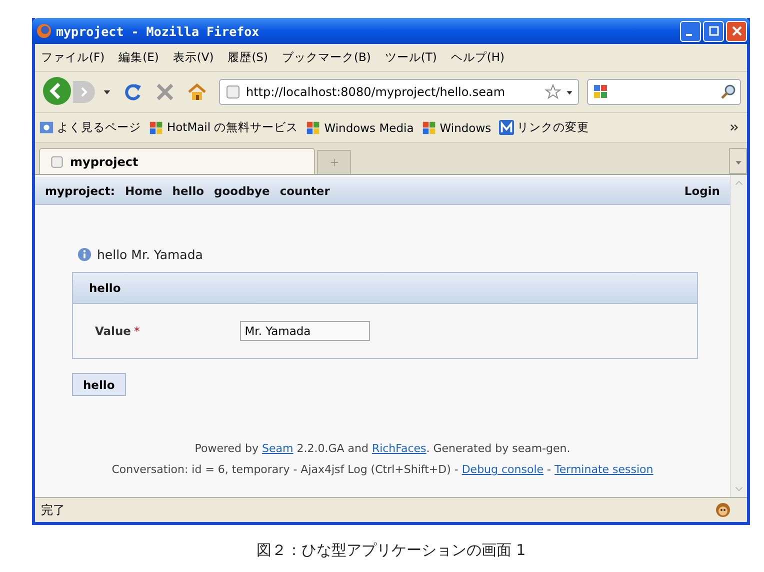  What do you see at coordinates (305, 331) in the screenshot?
I see `value-input: Mr. Yamada` at bounding box center [305, 331].